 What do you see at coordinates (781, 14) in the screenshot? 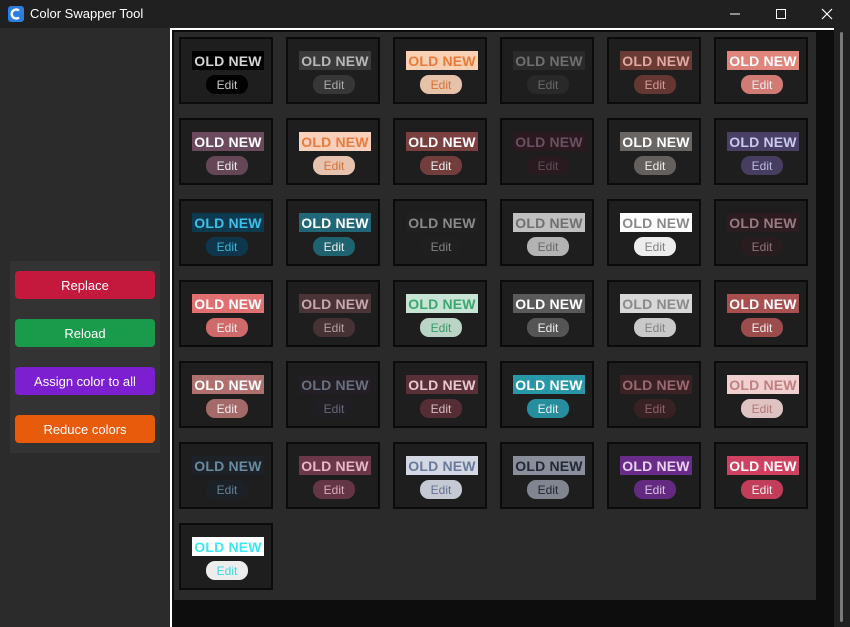
I see `maximize-button` at bounding box center [781, 14].